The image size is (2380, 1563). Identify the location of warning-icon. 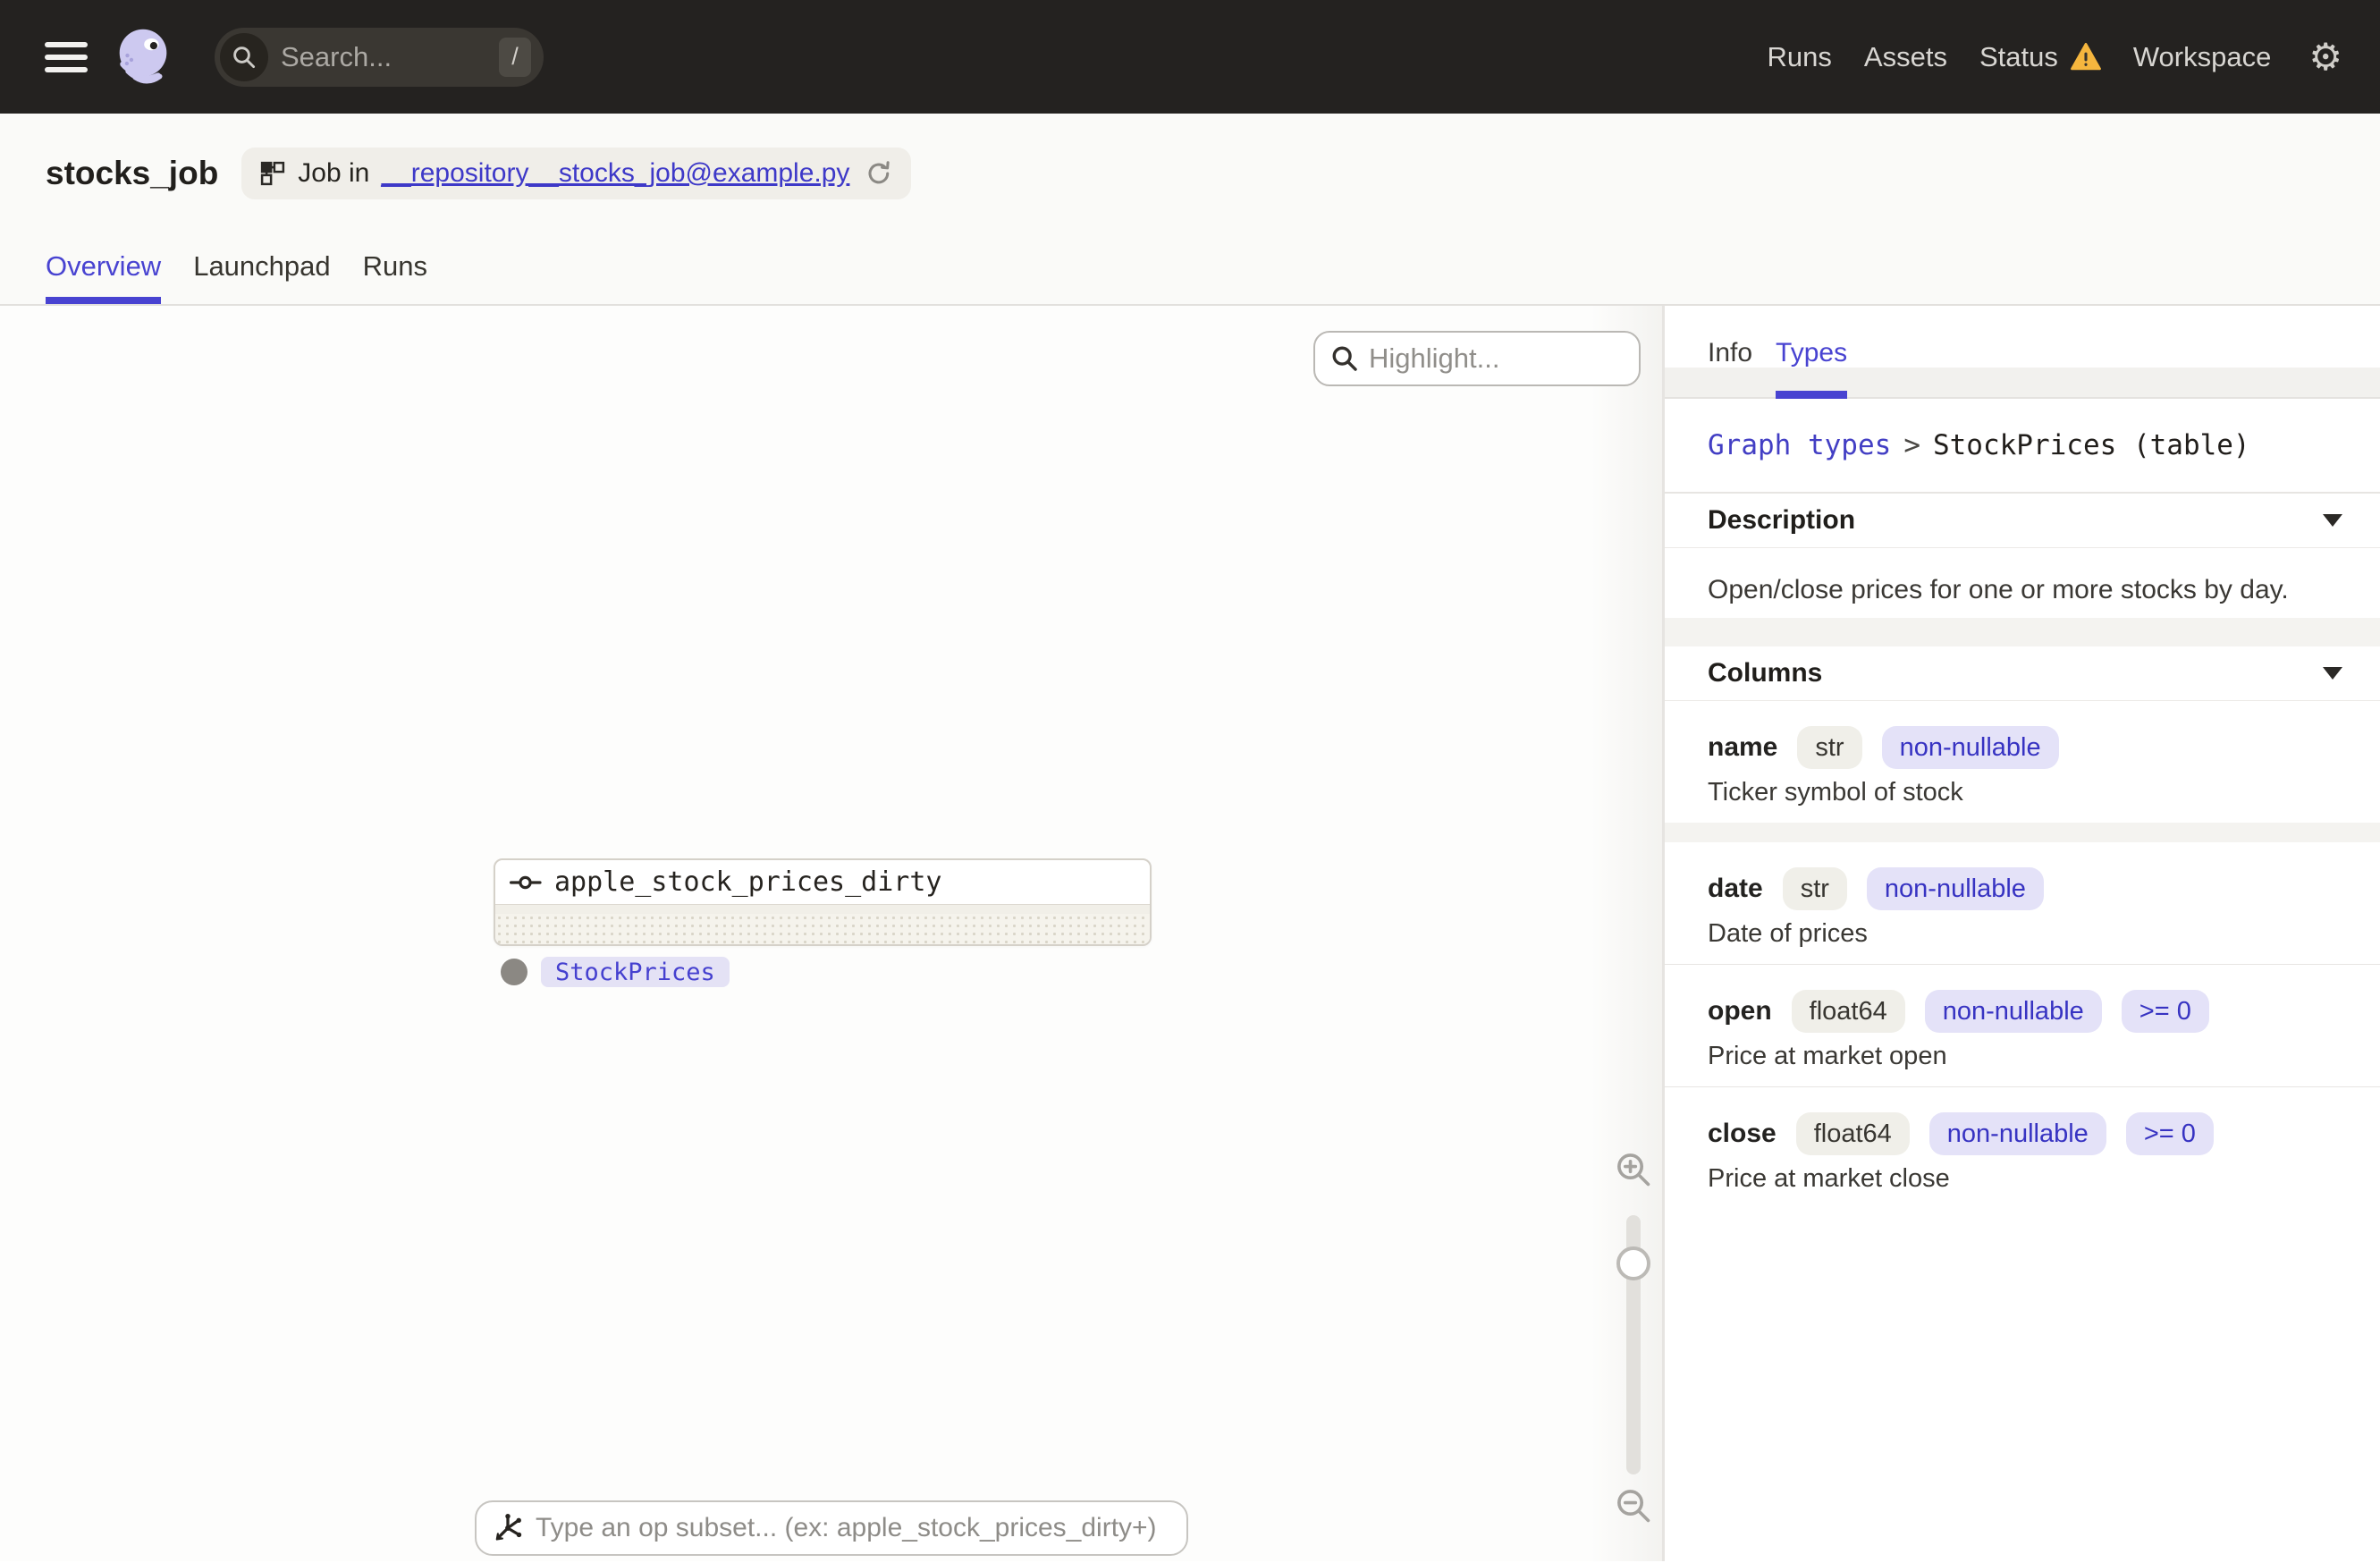
(2085, 57).